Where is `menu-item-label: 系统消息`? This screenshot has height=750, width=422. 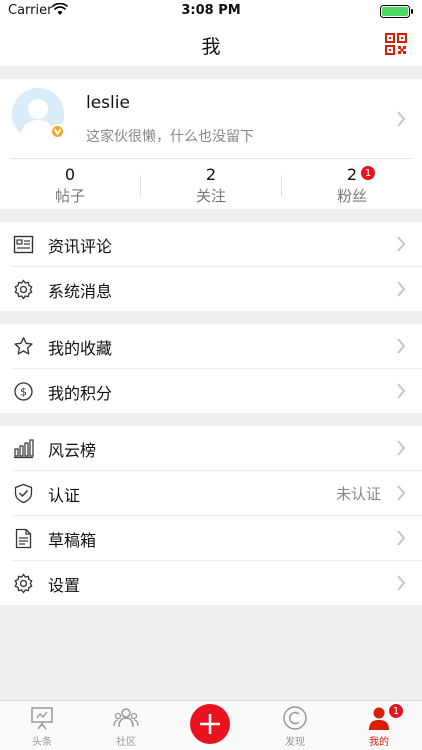 menu-item-label: 系统消息 is located at coordinates (80, 291).